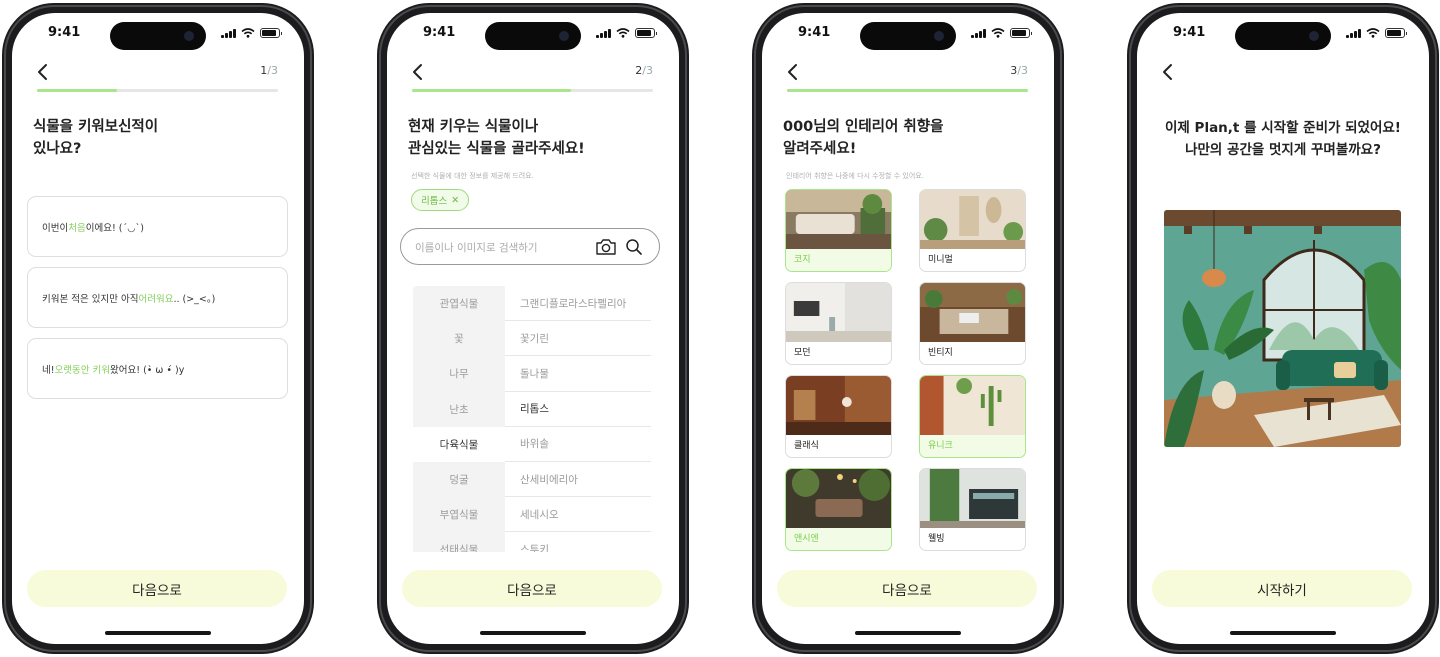  Describe the element at coordinates (476, 248) in the screenshot. I see `search-placeholder: 이름이나 이미지로 검색하기` at that location.